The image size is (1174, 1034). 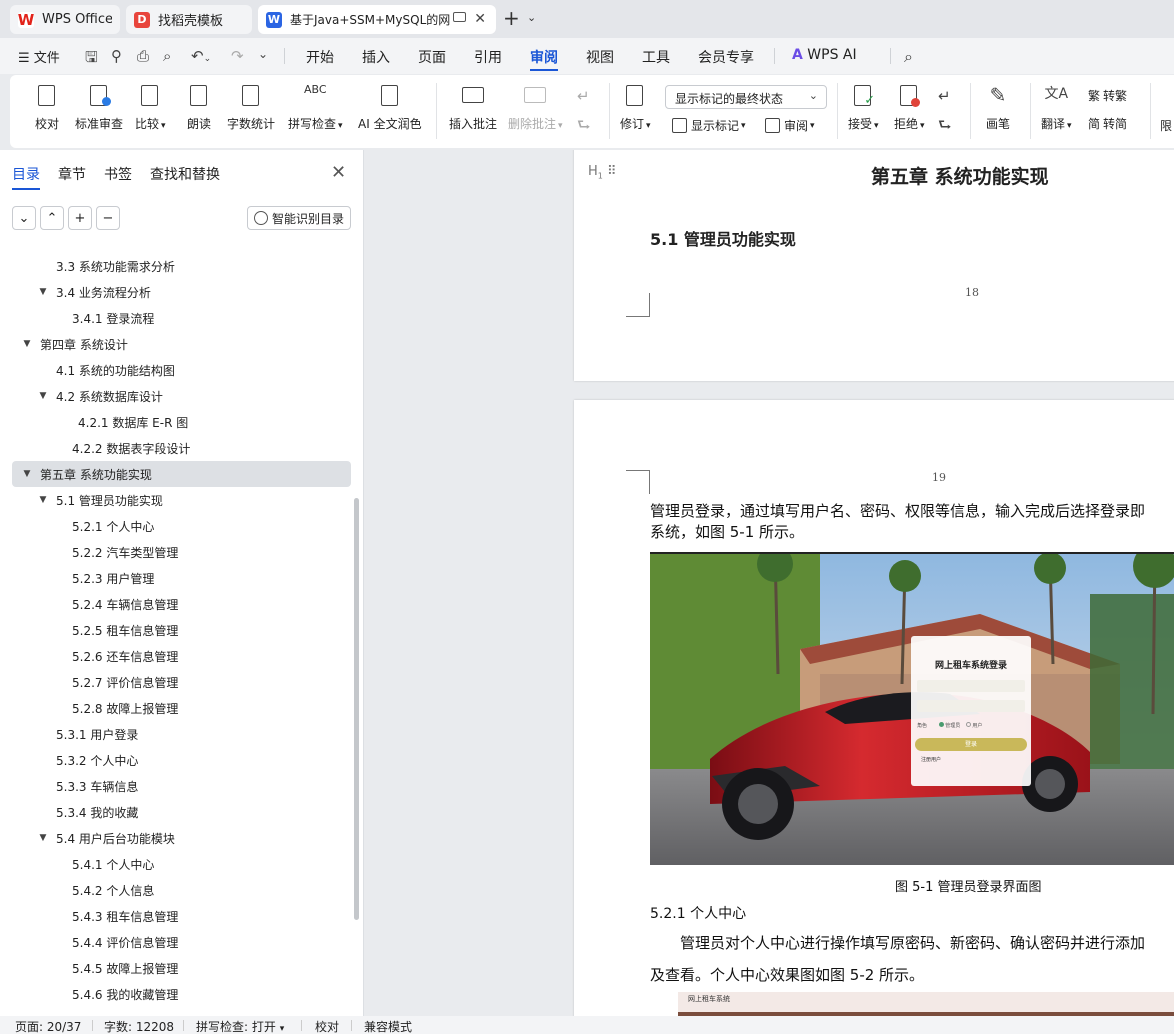 I want to click on undo-icon: ↶⌄, so click(x=201, y=56).